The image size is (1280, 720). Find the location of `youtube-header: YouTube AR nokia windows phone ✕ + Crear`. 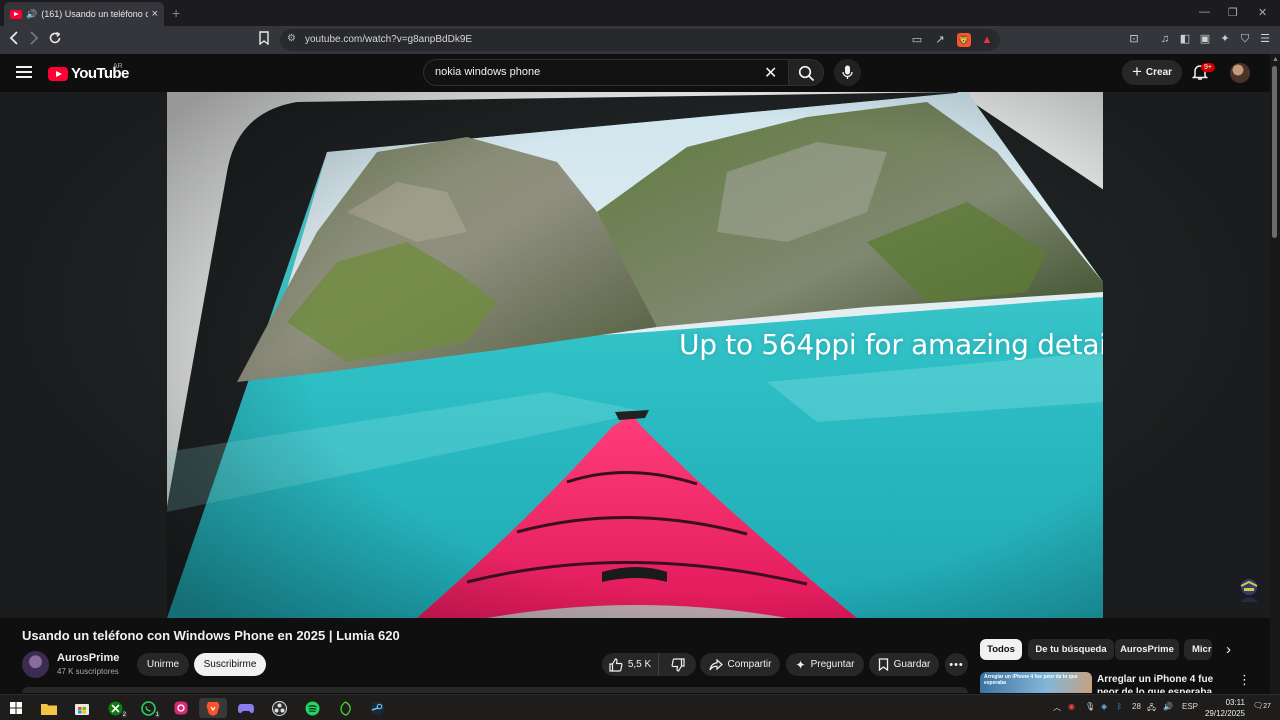

youtube-header: YouTube AR nokia windows phone ✕ + Crear is located at coordinates (640, 73).